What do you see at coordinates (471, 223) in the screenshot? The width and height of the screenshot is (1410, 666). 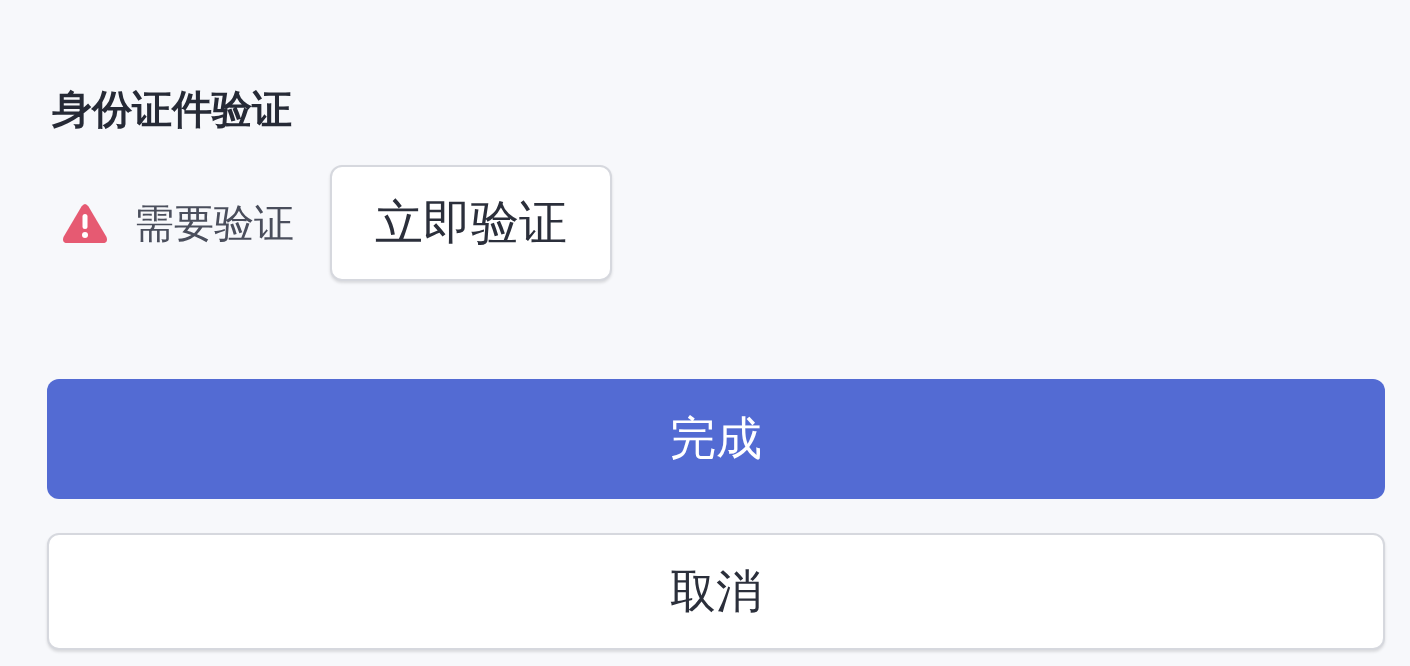 I see `verify-now-button: 立即验证` at bounding box center [471, 223].